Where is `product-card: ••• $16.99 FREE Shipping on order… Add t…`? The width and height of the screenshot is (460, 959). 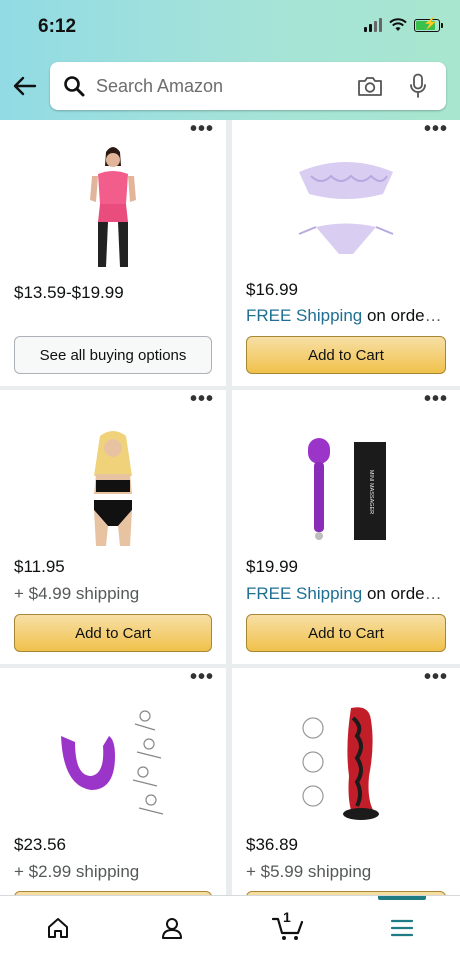 product-card: ••• $16.99 FREE Shipping on order… Add t… is located at coordinates (346, 253).